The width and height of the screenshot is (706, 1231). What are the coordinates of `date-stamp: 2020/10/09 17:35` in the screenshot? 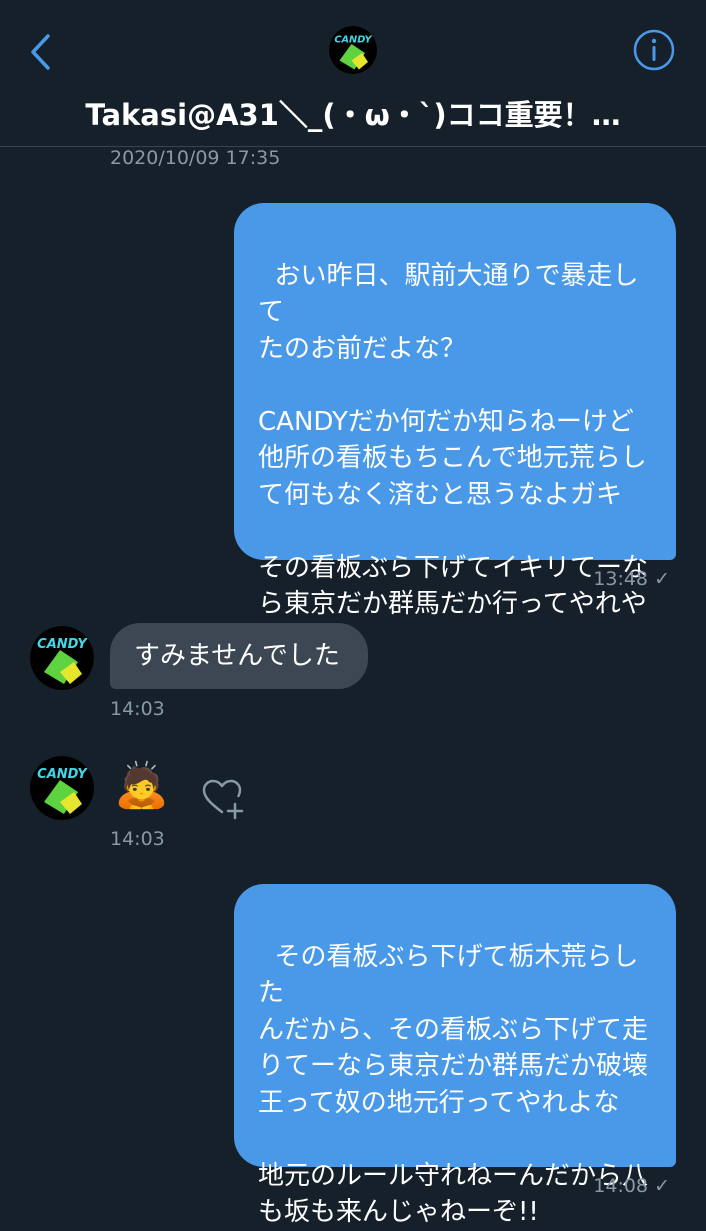 It's located at (195, 158).